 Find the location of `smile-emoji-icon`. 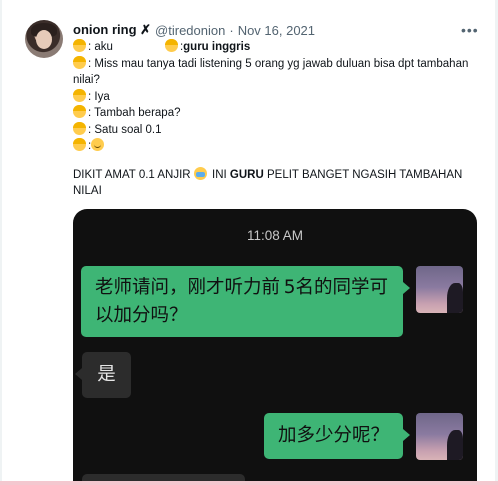

smile-emoji-icon is located at coordinates (98, 144).